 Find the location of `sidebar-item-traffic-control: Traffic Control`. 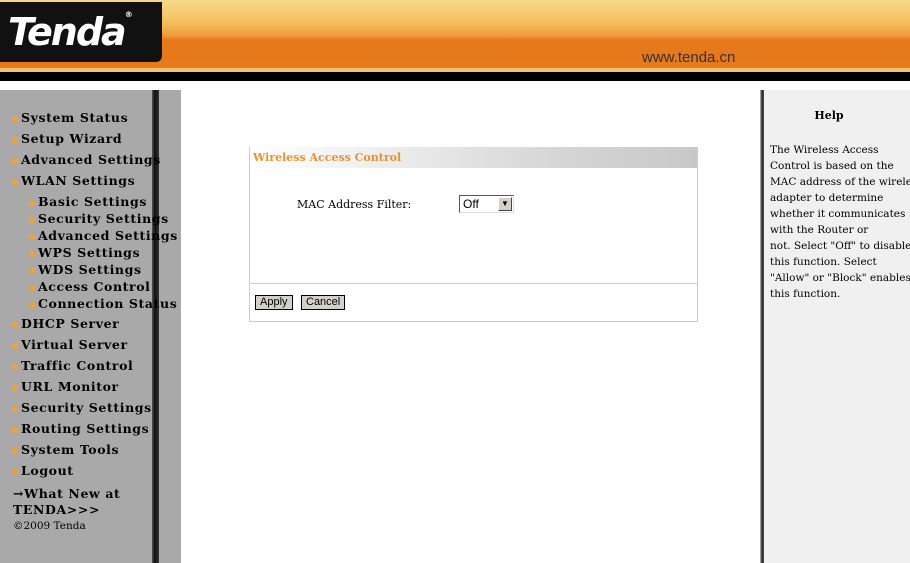

sidebar-item-traffic-control: Traffic Control is located at coordinates (72, 365).